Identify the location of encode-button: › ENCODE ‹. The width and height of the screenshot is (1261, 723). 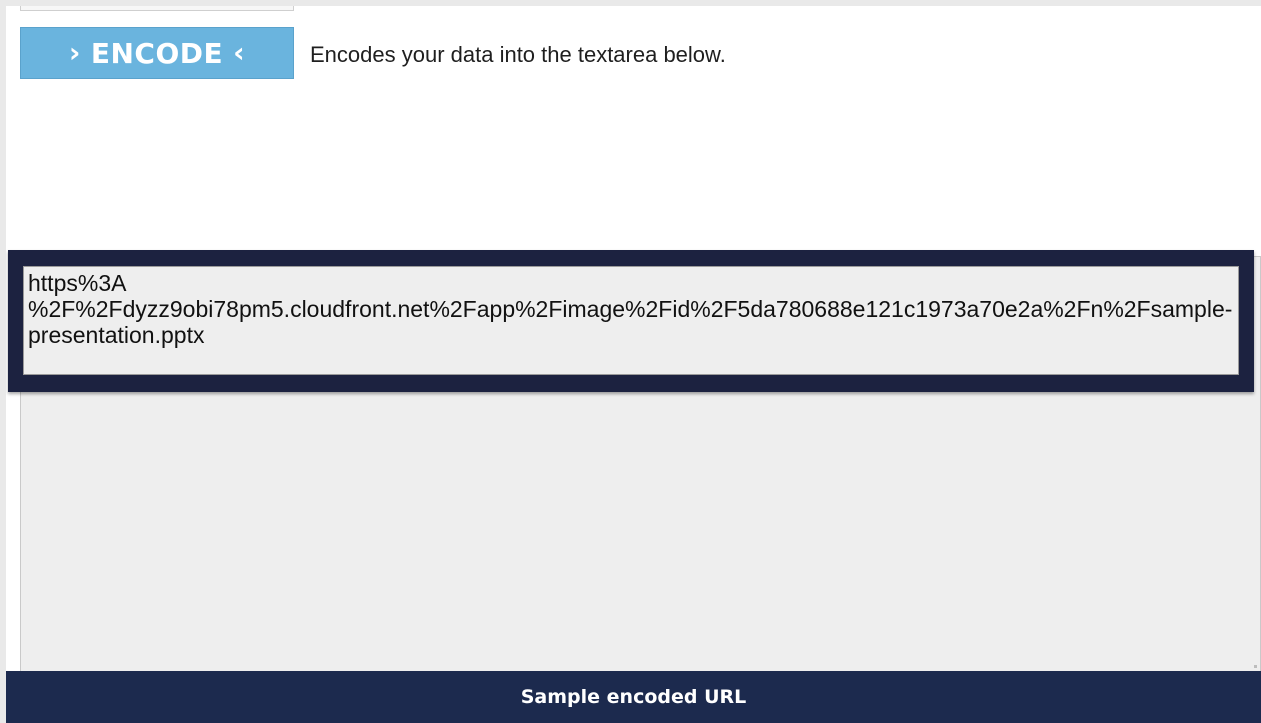
(157, 53).